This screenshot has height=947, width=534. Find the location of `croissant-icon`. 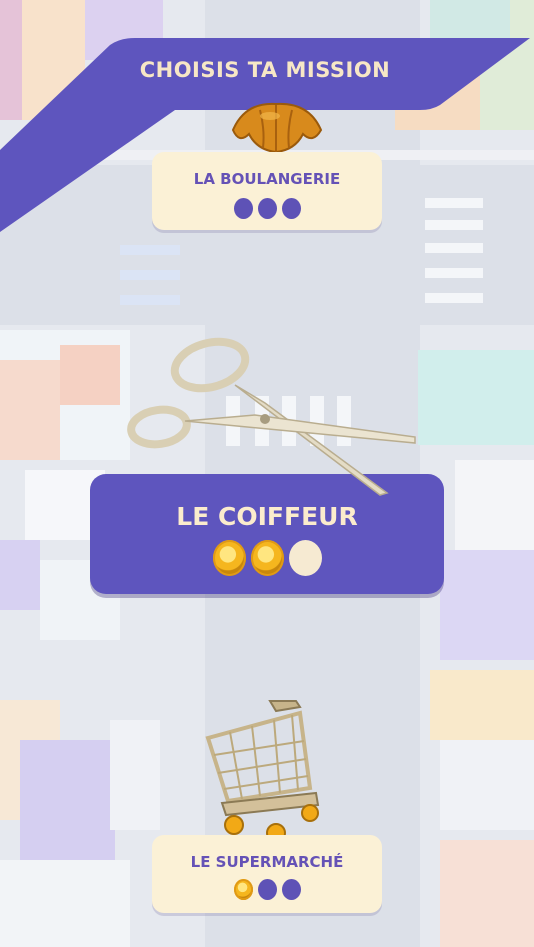

croissant-icon is located at coordinates (277, 128).